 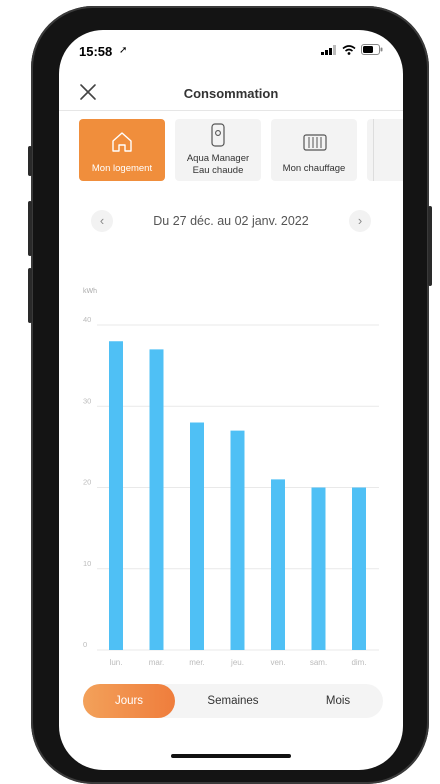 I want to click on x-tick-date-label: 30, so click(x=237, y=669).